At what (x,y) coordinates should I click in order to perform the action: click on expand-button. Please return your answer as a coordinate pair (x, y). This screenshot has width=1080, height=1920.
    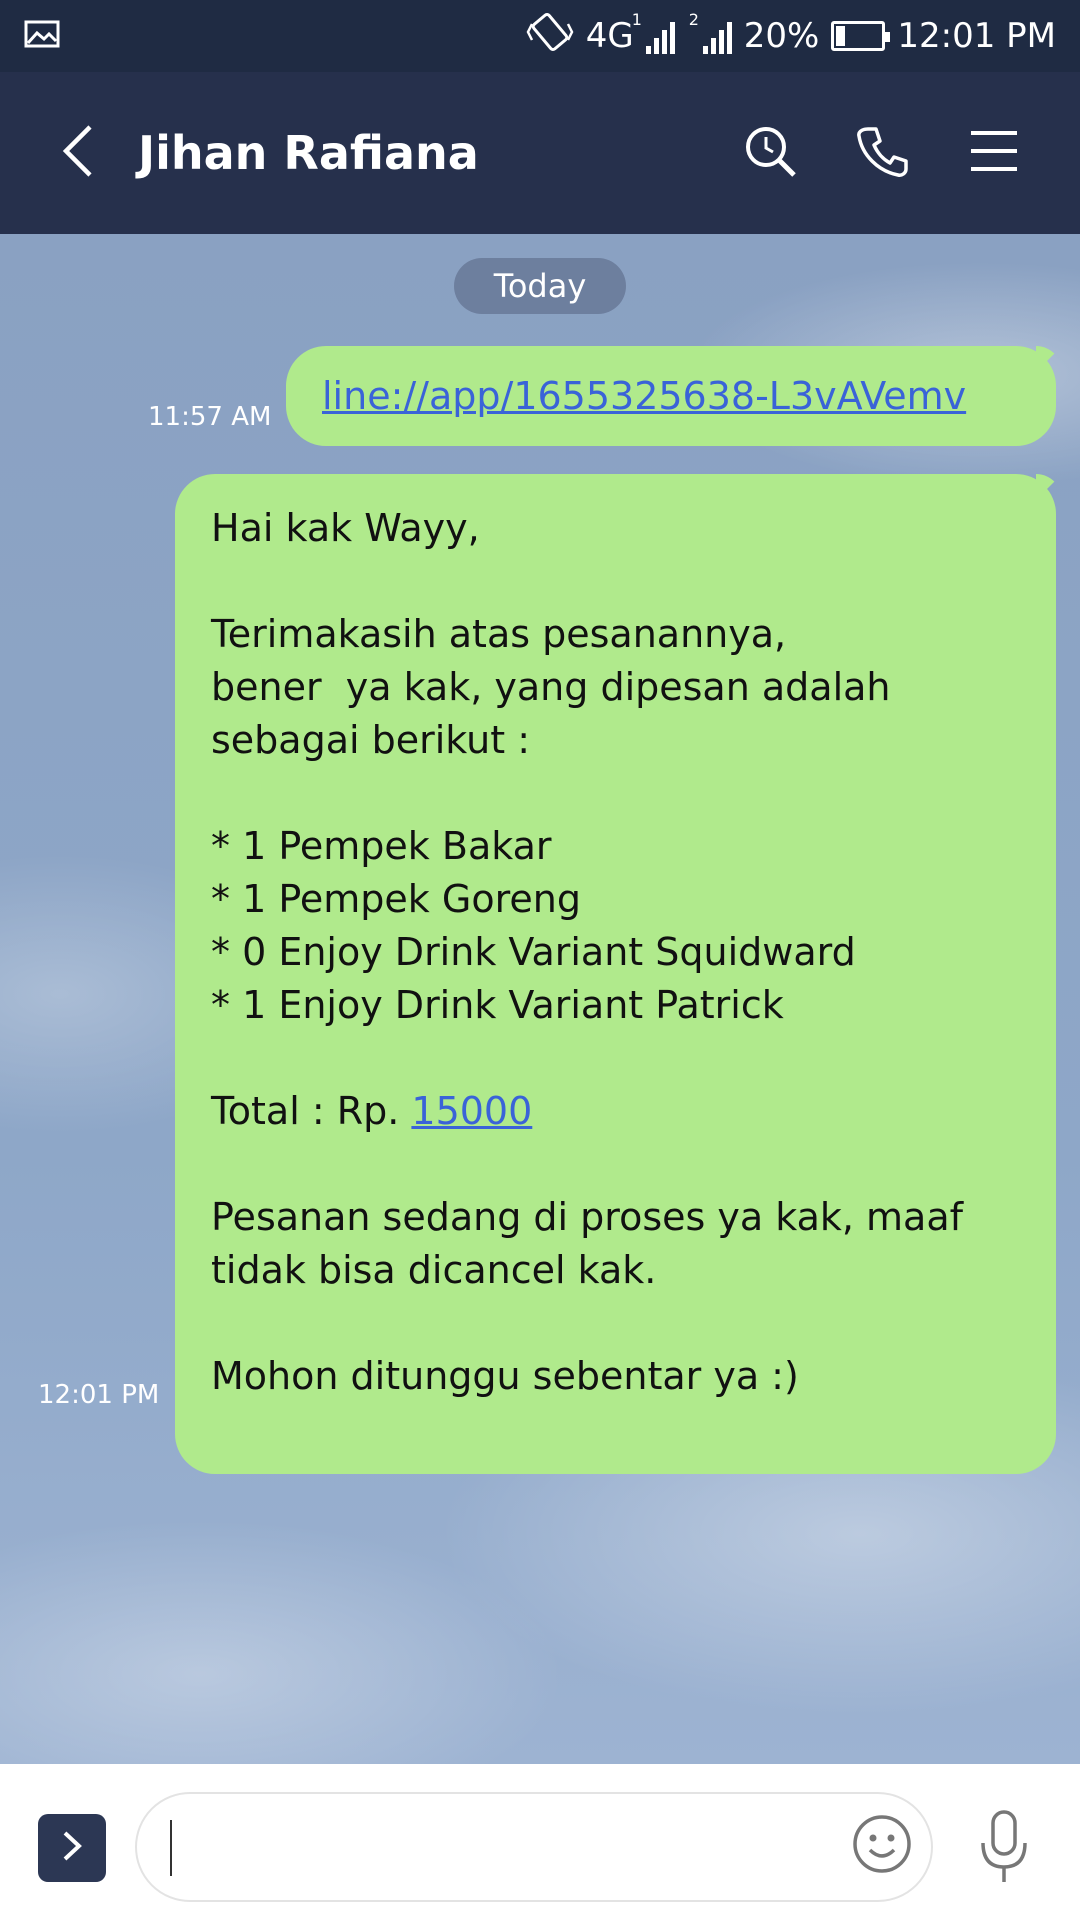
    Looking at the image, I should click on (72, 1848).